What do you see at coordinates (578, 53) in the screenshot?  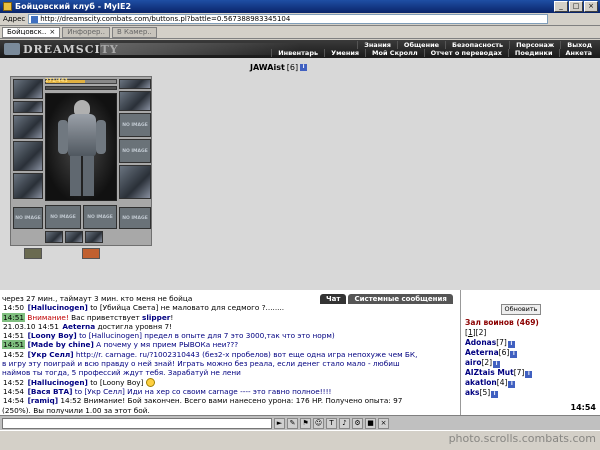 I see `nav-profile: Анкета` at bounding box center [578, 53].